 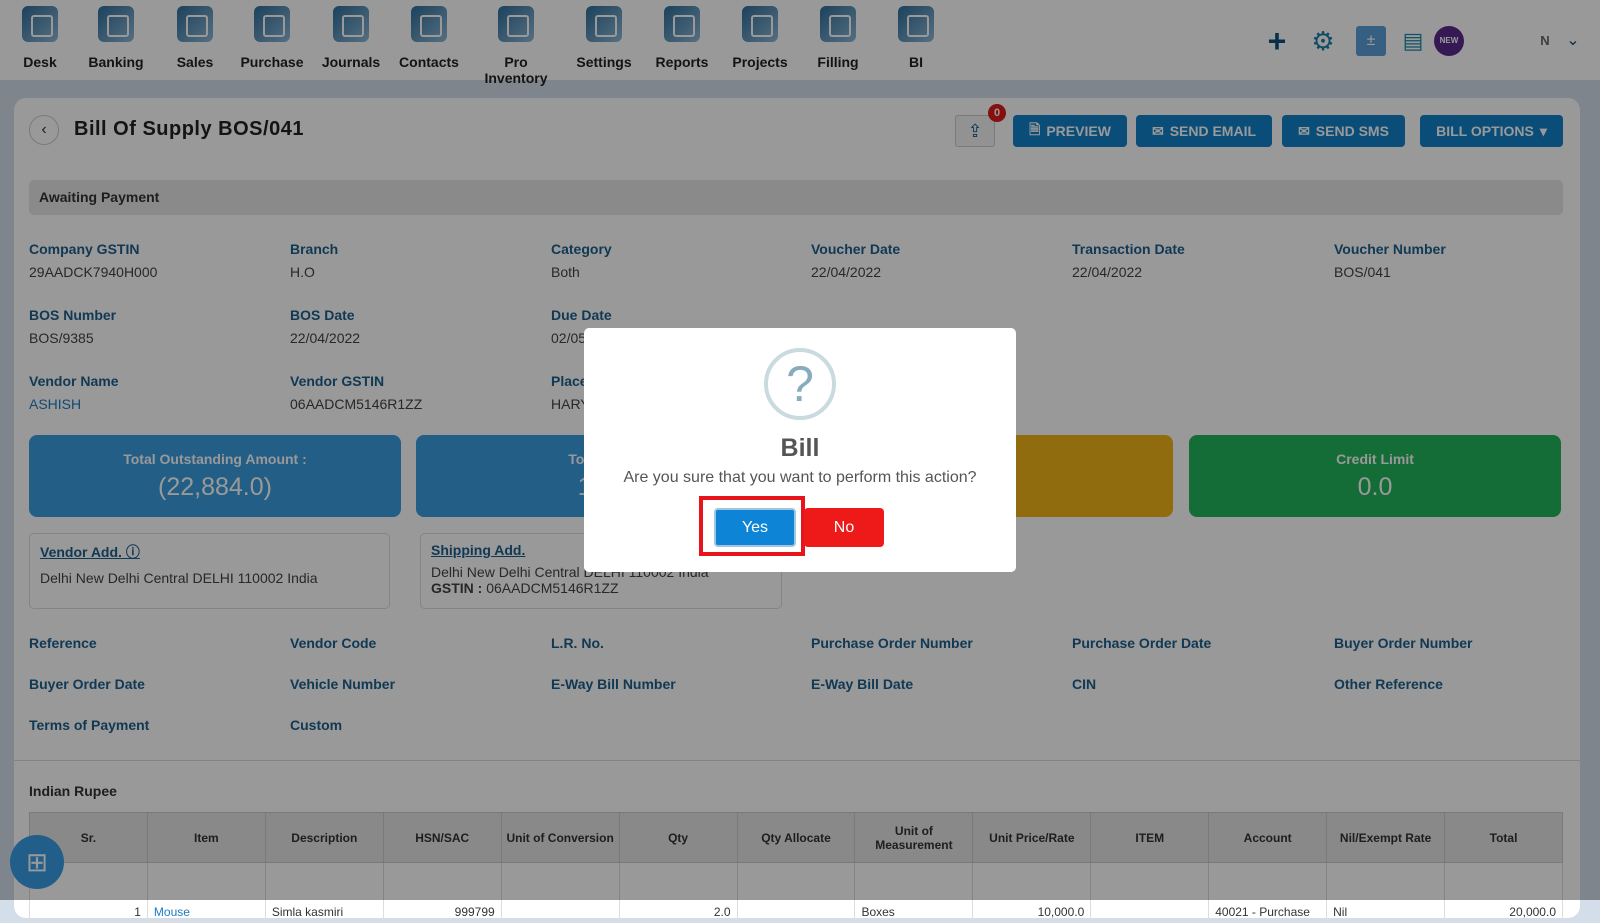 I want to click on yes-button: Yes, so click(x=755, y=527).